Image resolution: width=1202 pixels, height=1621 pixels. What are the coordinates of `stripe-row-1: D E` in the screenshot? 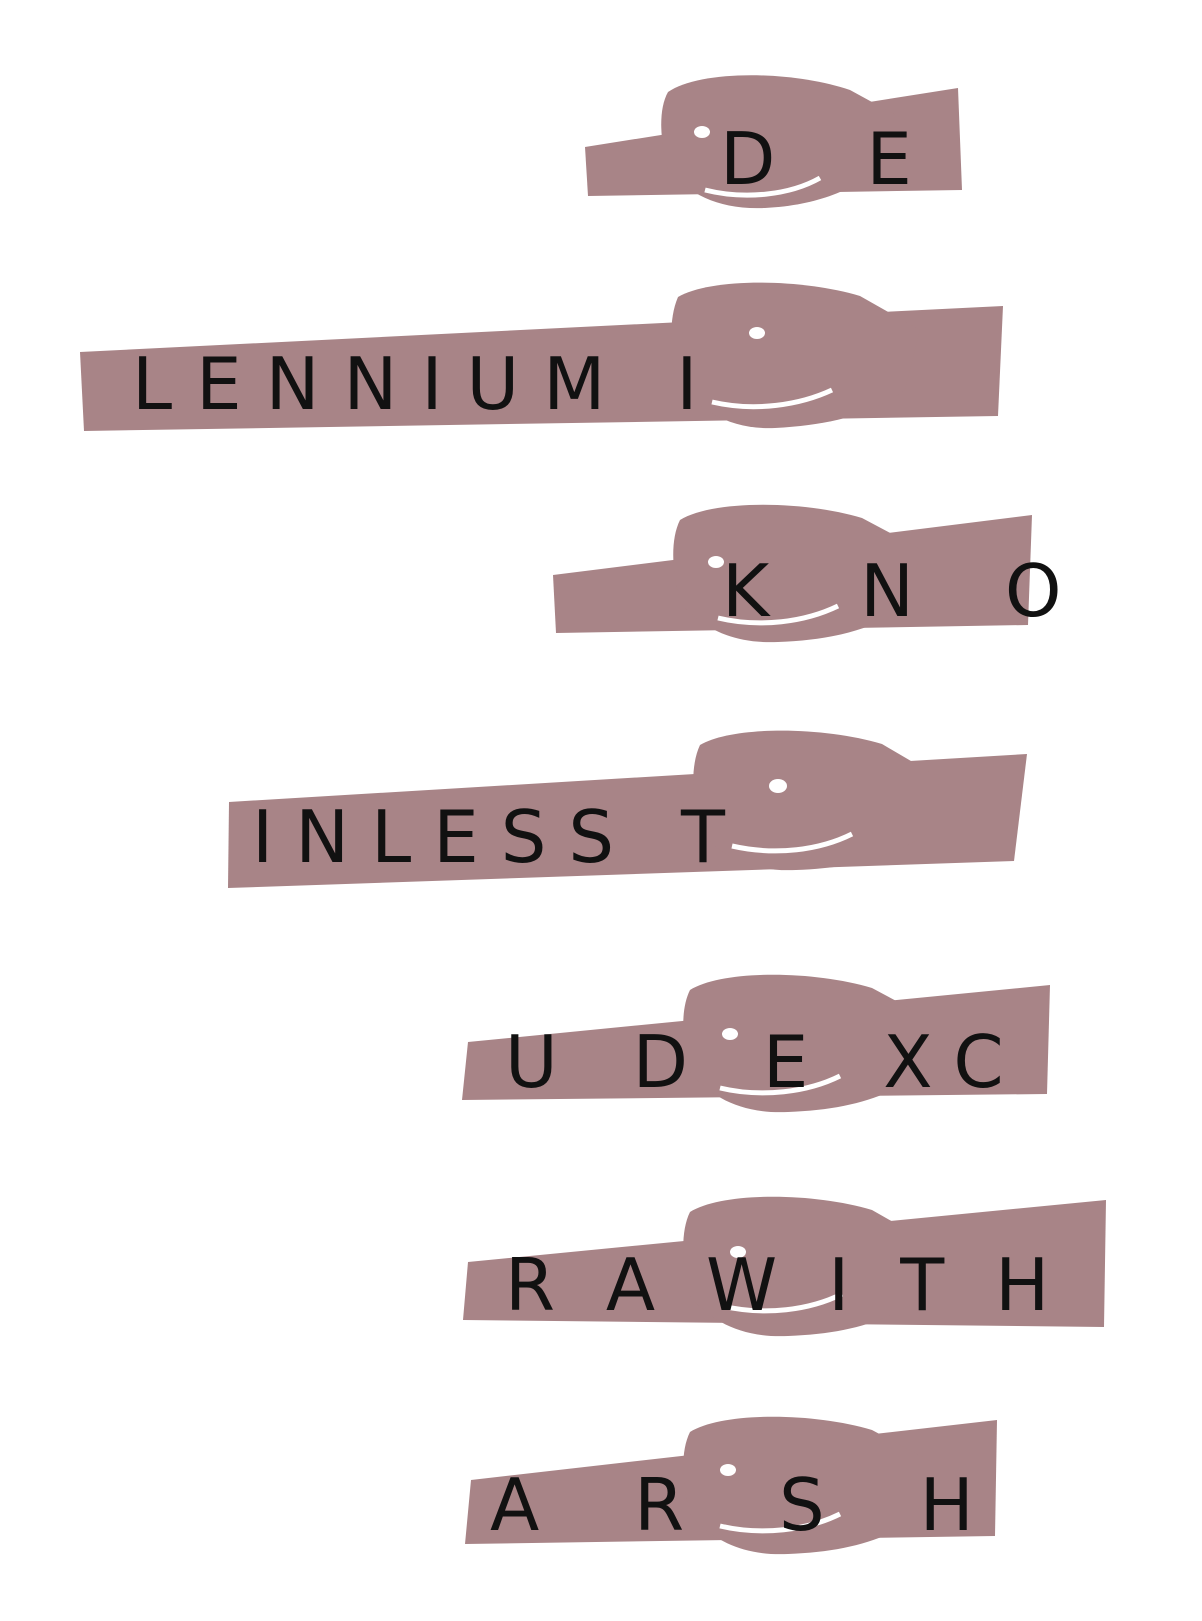 It's located at (773, 142).